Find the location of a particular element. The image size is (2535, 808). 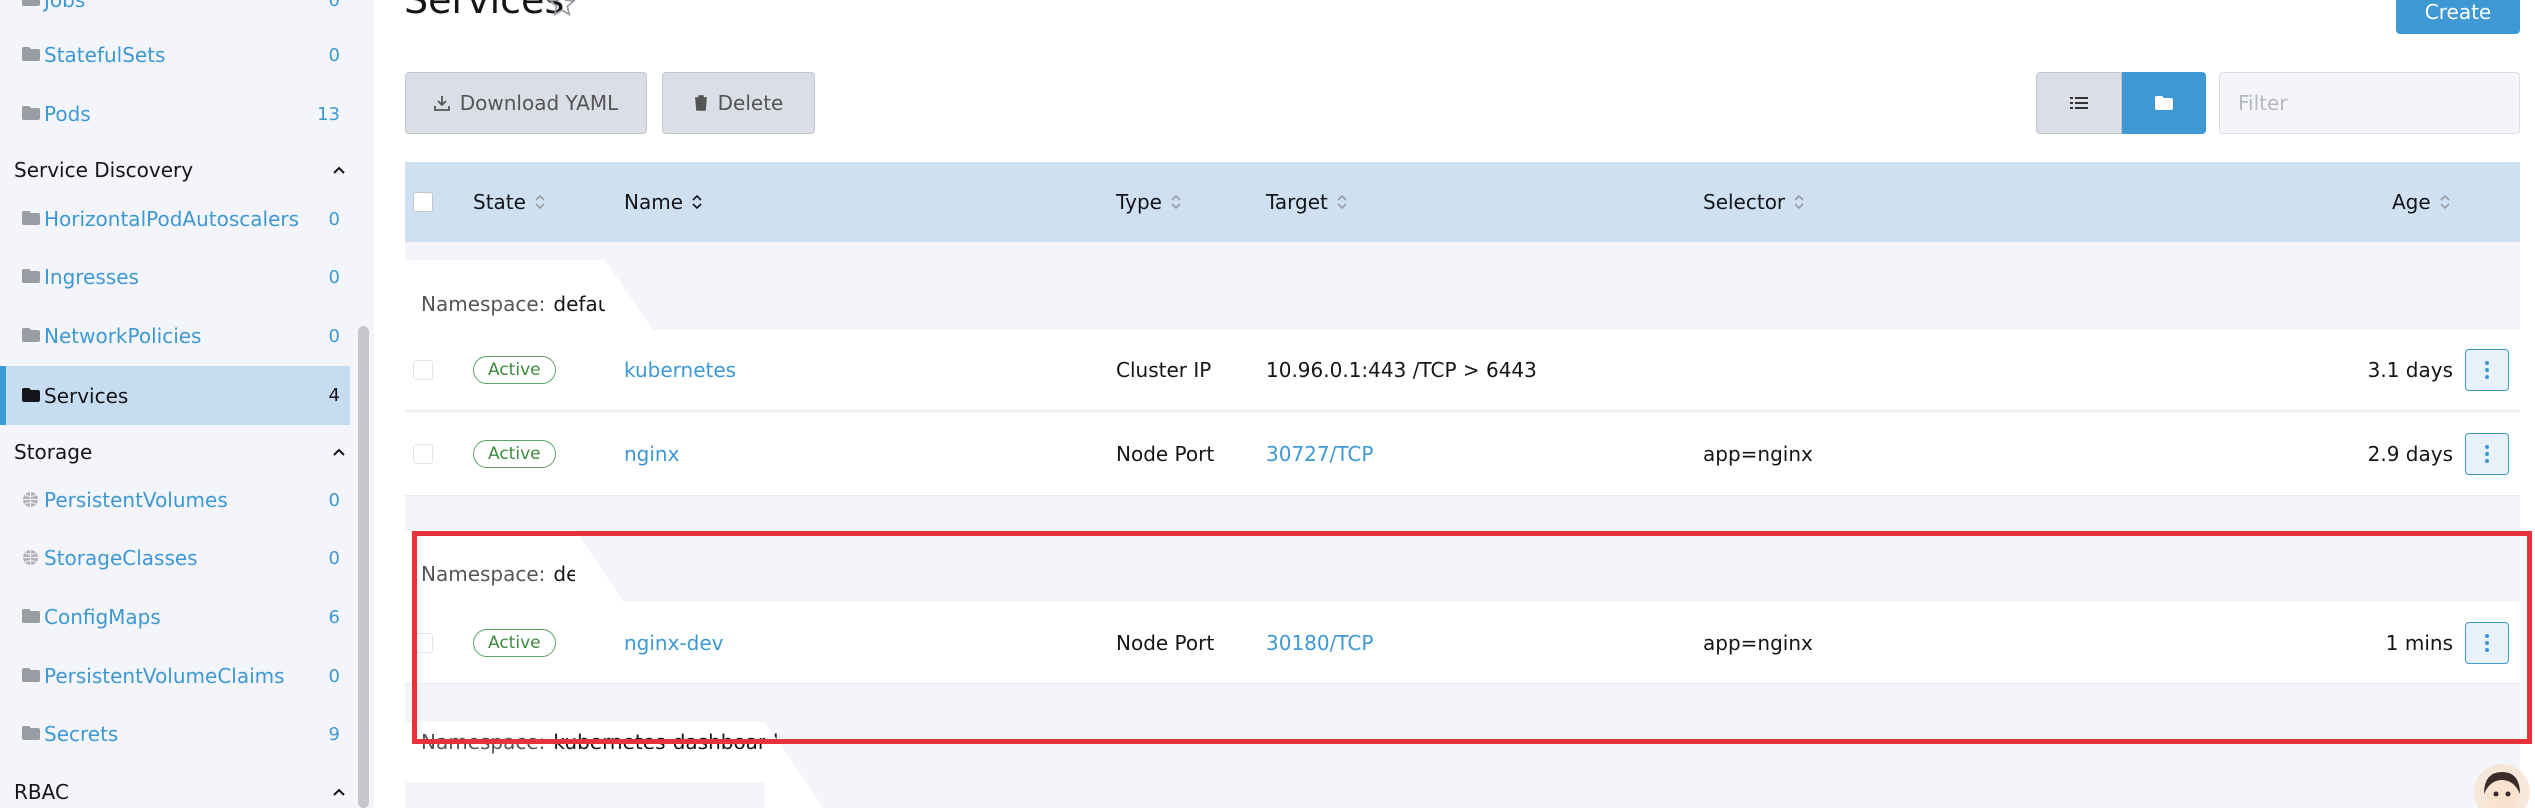

sidebar-item-persistentvolumeclaims: PersistentVolumeClaims 0 is located at coordinates (175, 676).